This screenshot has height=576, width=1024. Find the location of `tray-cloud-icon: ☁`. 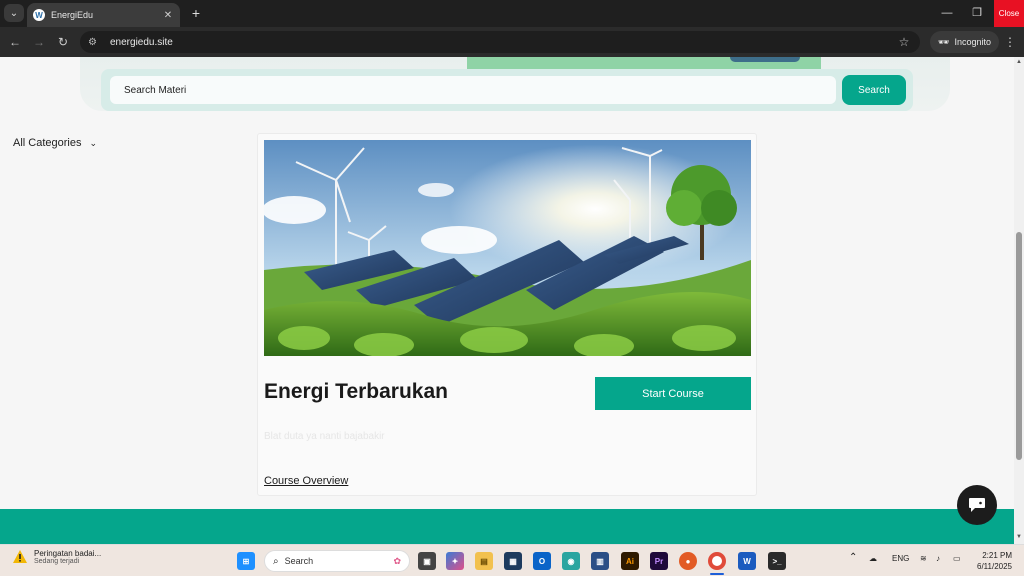

tray-cloud-icon: ☁ is located at coordinates (873, 558).